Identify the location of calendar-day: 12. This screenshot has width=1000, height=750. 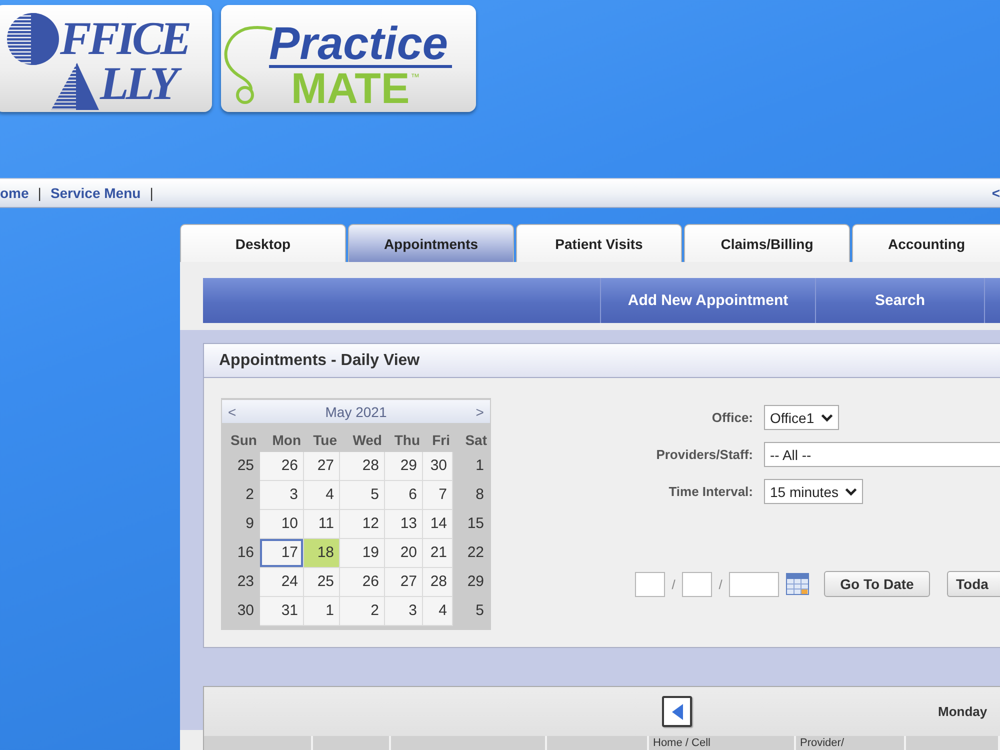
(362, 524).